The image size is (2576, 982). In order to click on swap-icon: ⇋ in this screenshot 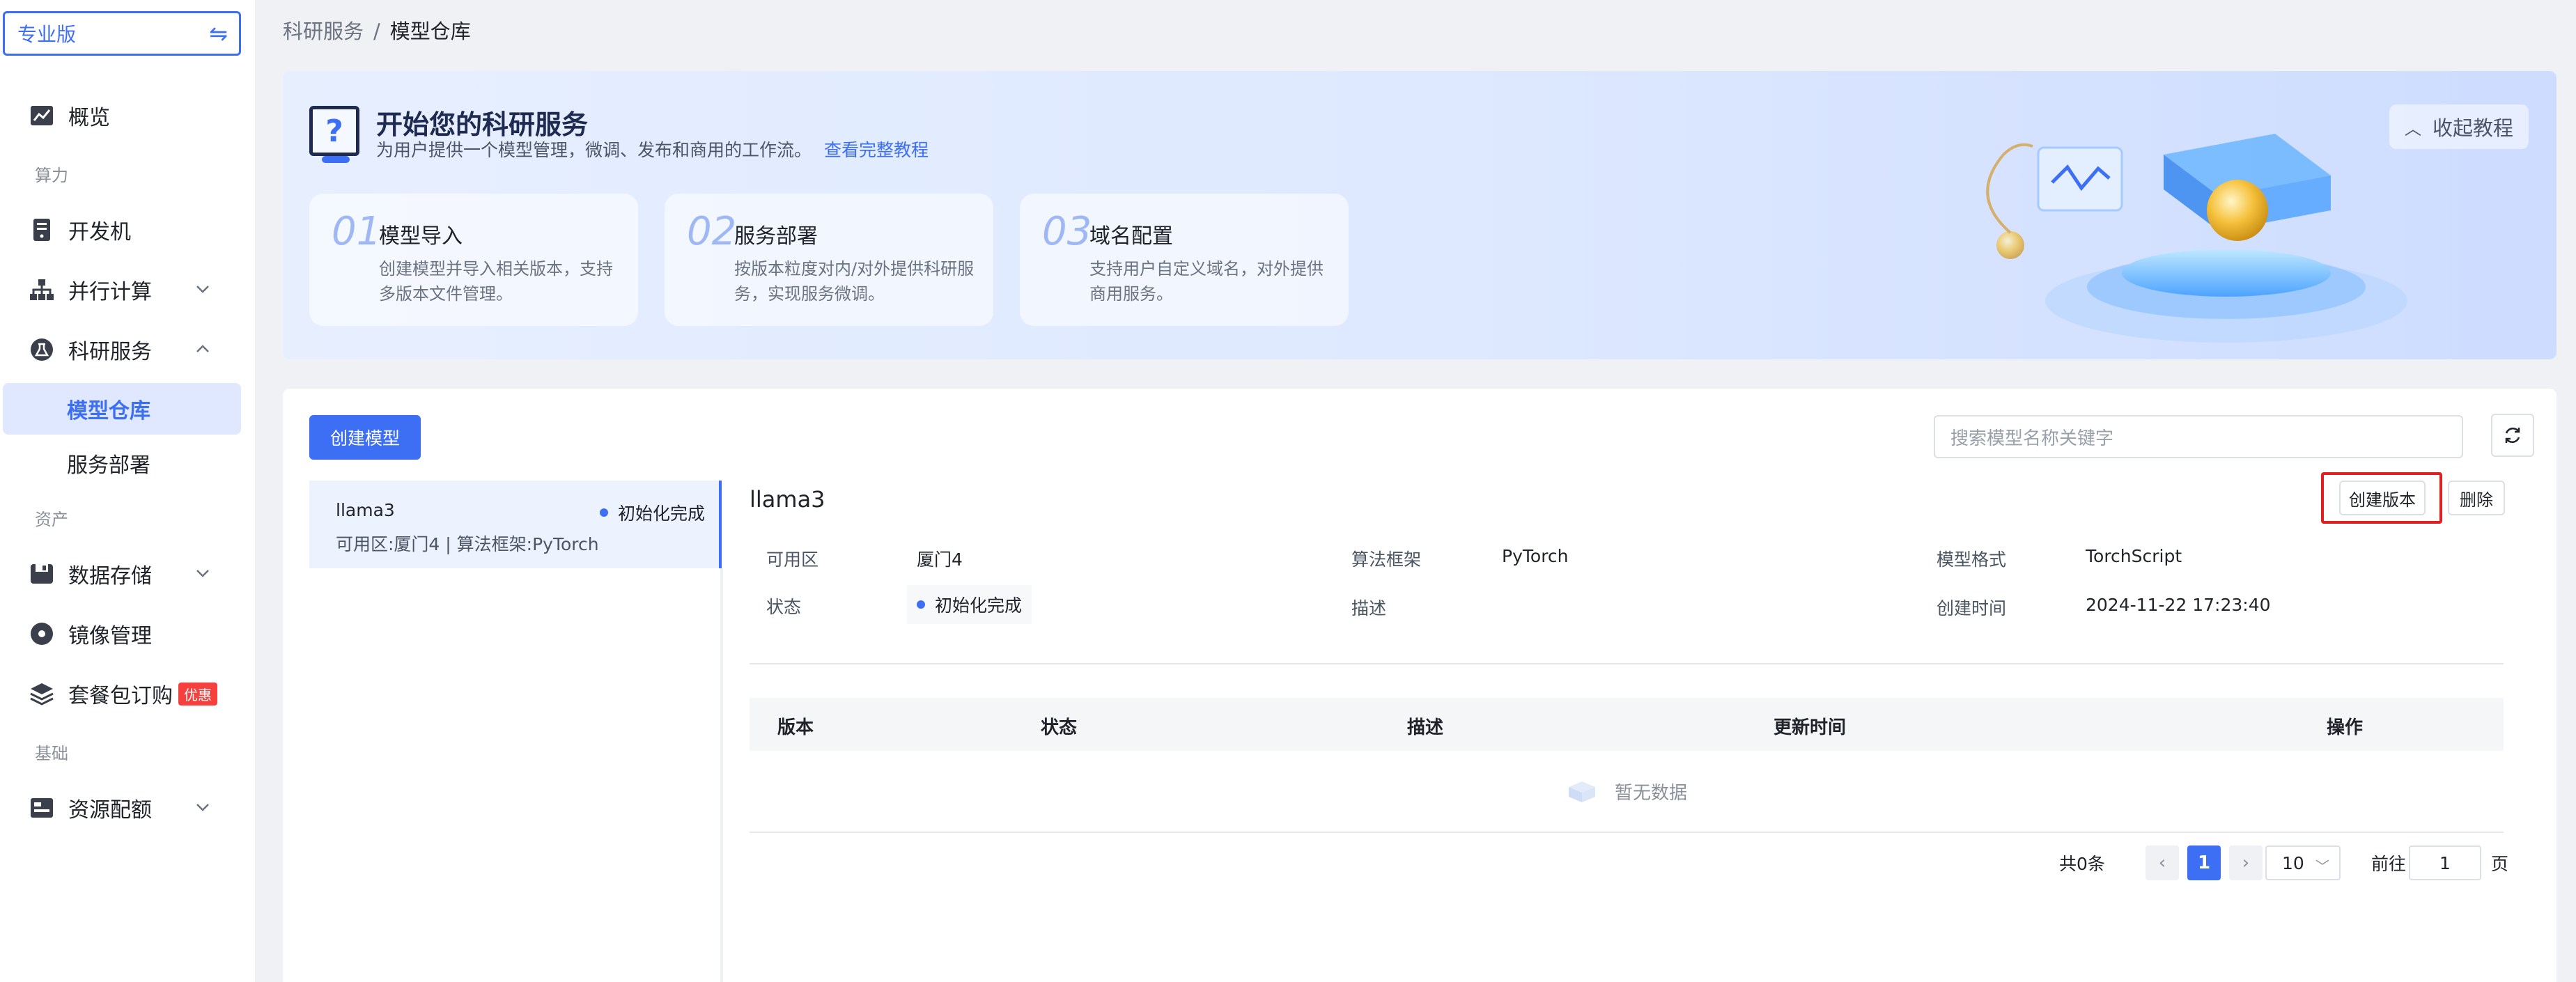, I will do `click(218, 33)`.